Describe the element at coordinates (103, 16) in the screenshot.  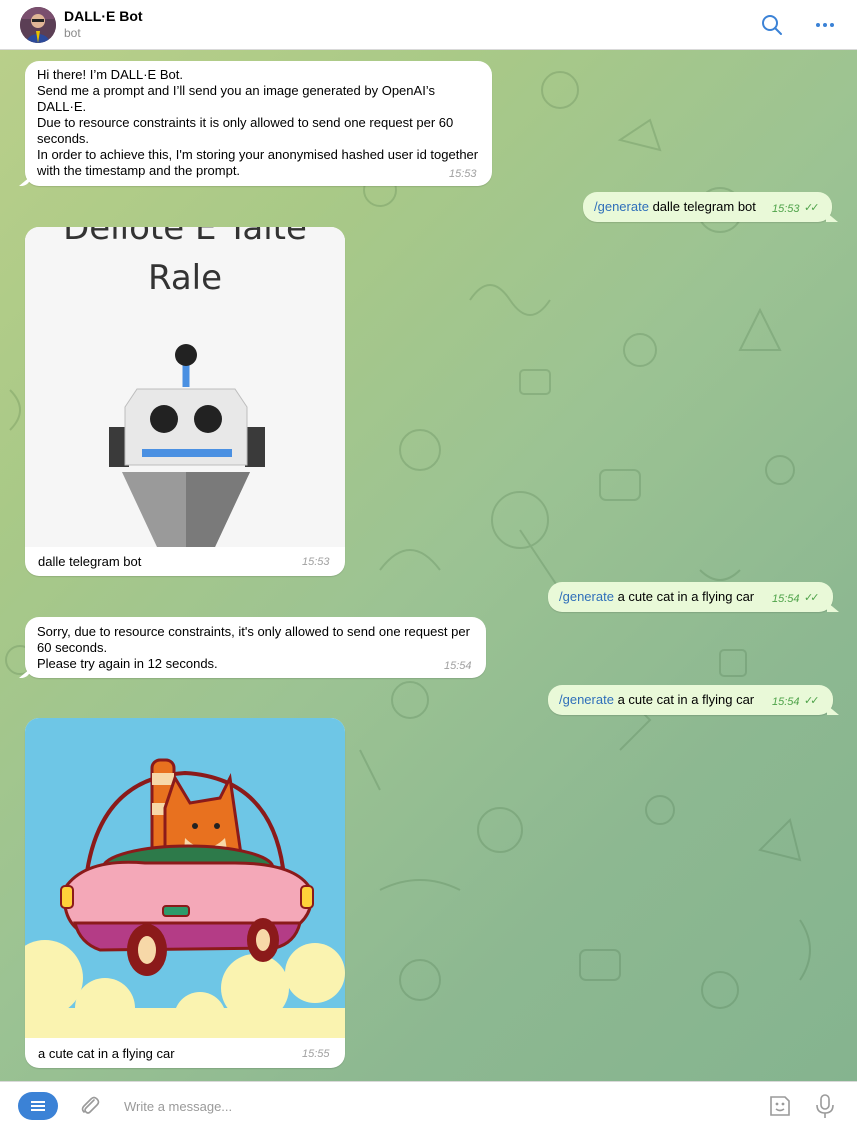
I see `chat-title: DALL·E Bot` at that location.